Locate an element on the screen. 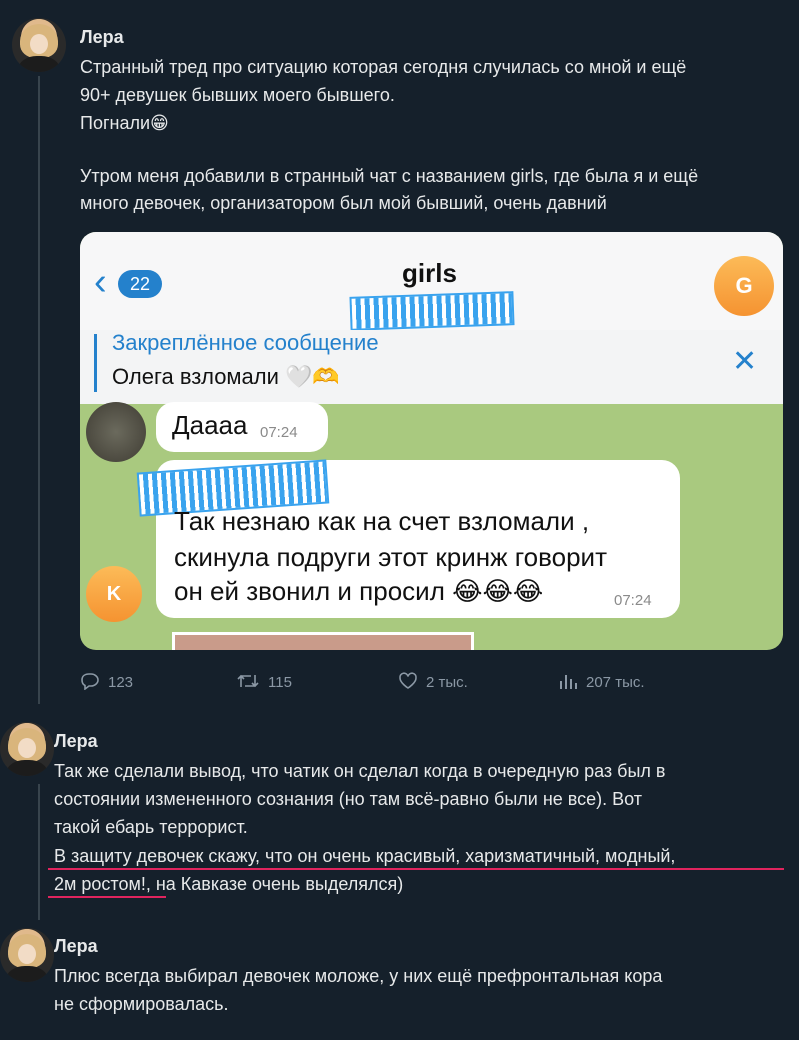 The width and height of the screenshot is (799, 1040). message-text: скинула подруги этот кринж говорит is located at coordinates (390, 557).